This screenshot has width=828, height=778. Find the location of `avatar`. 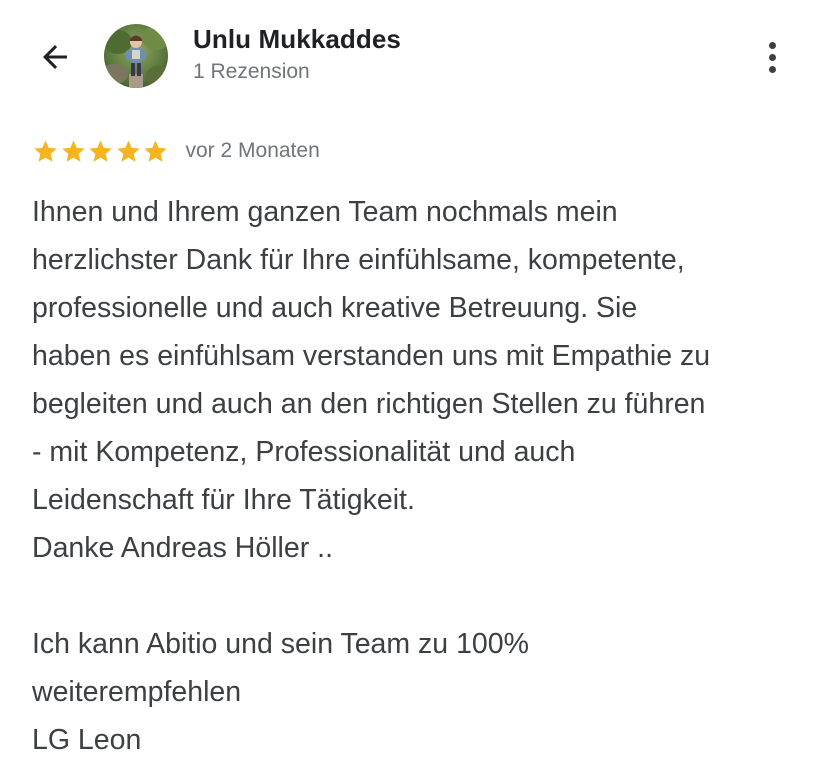

avatar is located at coordinates (136, 56).